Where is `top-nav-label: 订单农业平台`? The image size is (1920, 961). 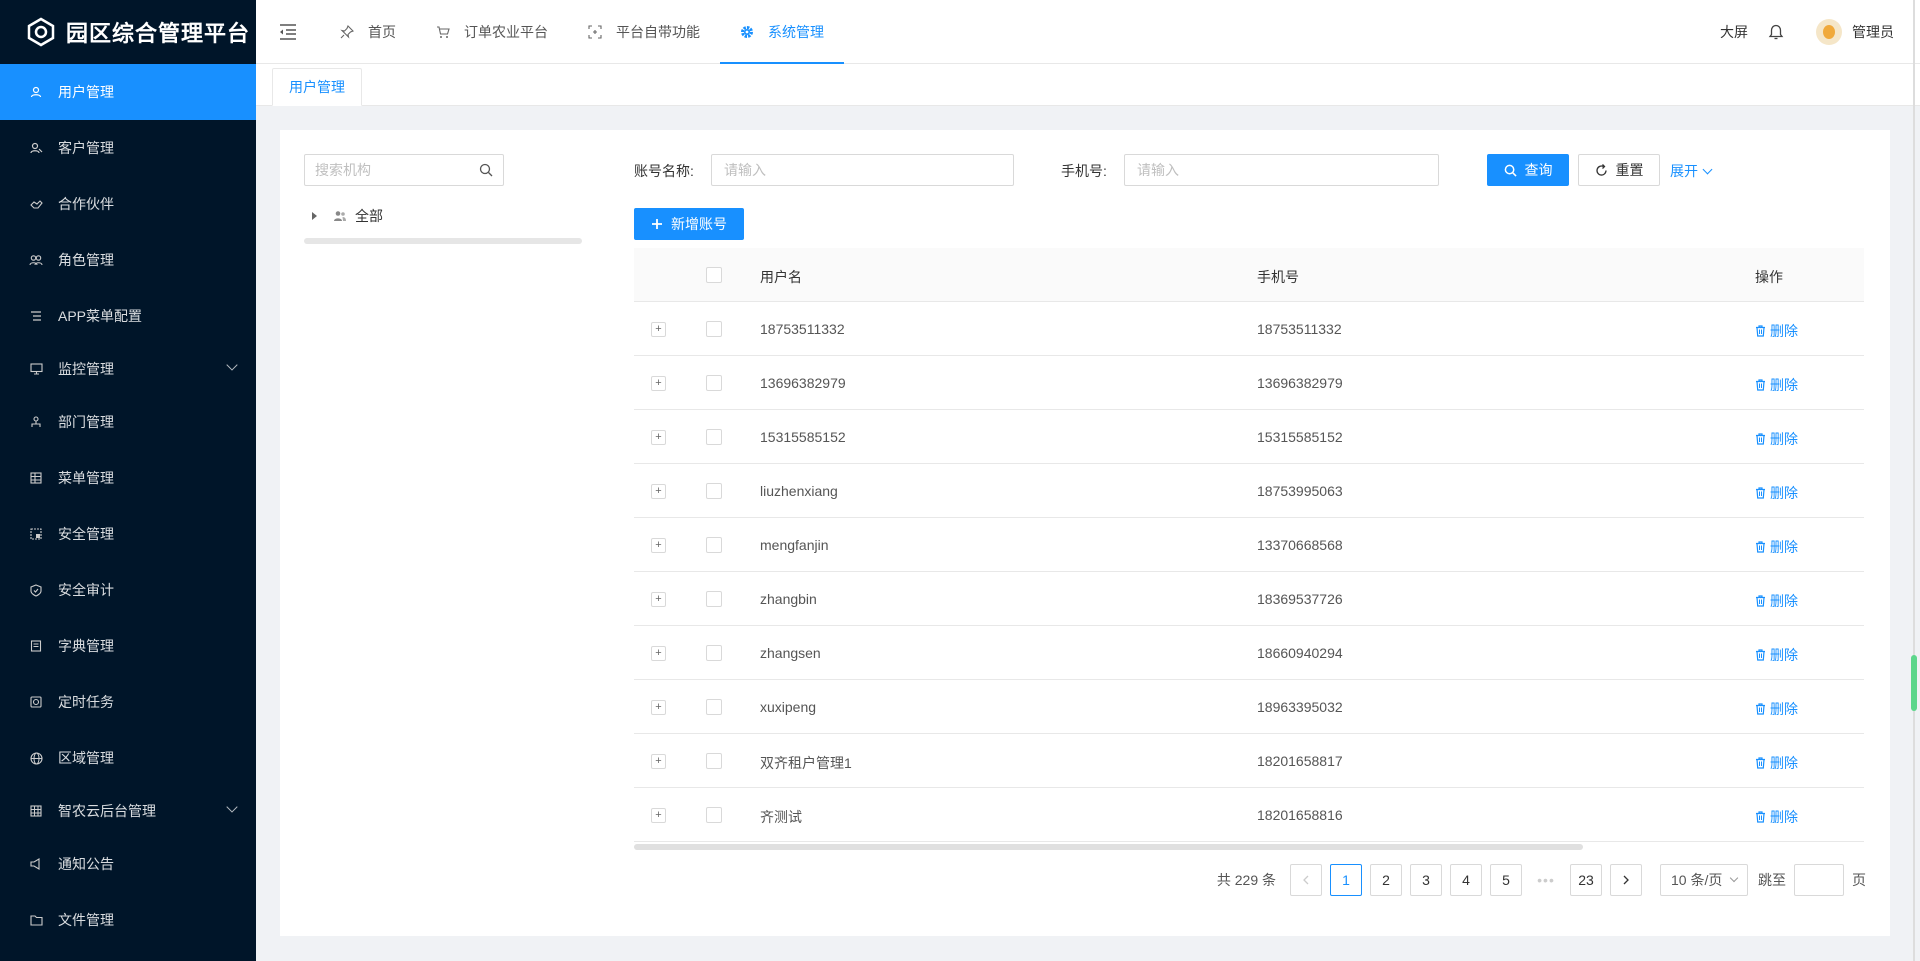 top-nav-label: 订单农业平台 is located at coordinates (506, 31).